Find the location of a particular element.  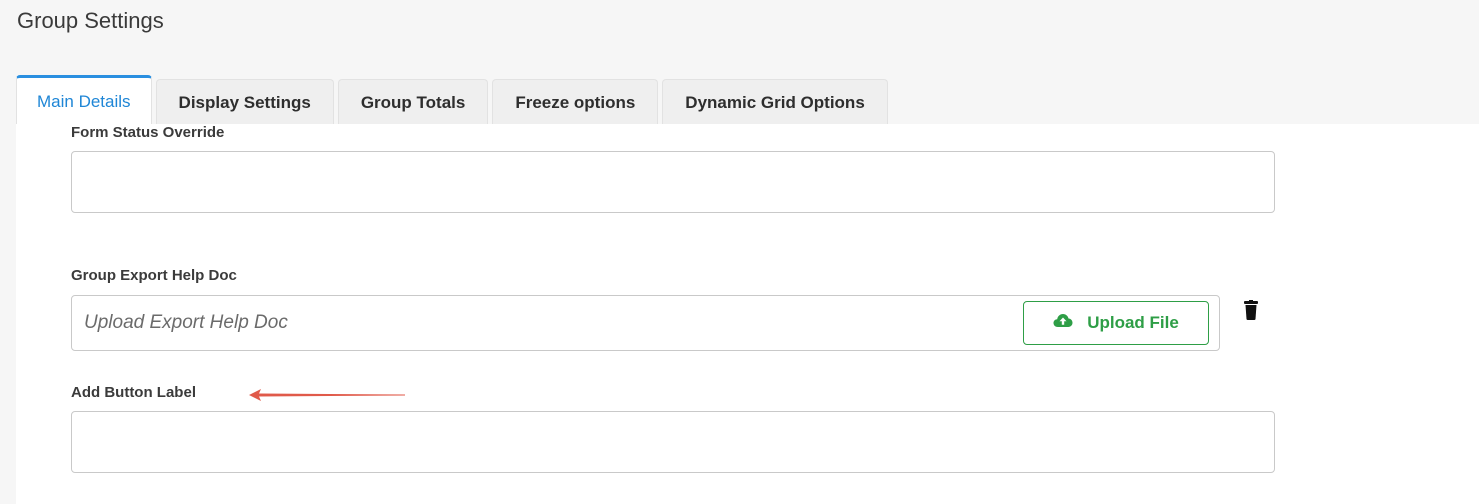

upload-file-button: Upload File is located at coordinates (1116, 323).